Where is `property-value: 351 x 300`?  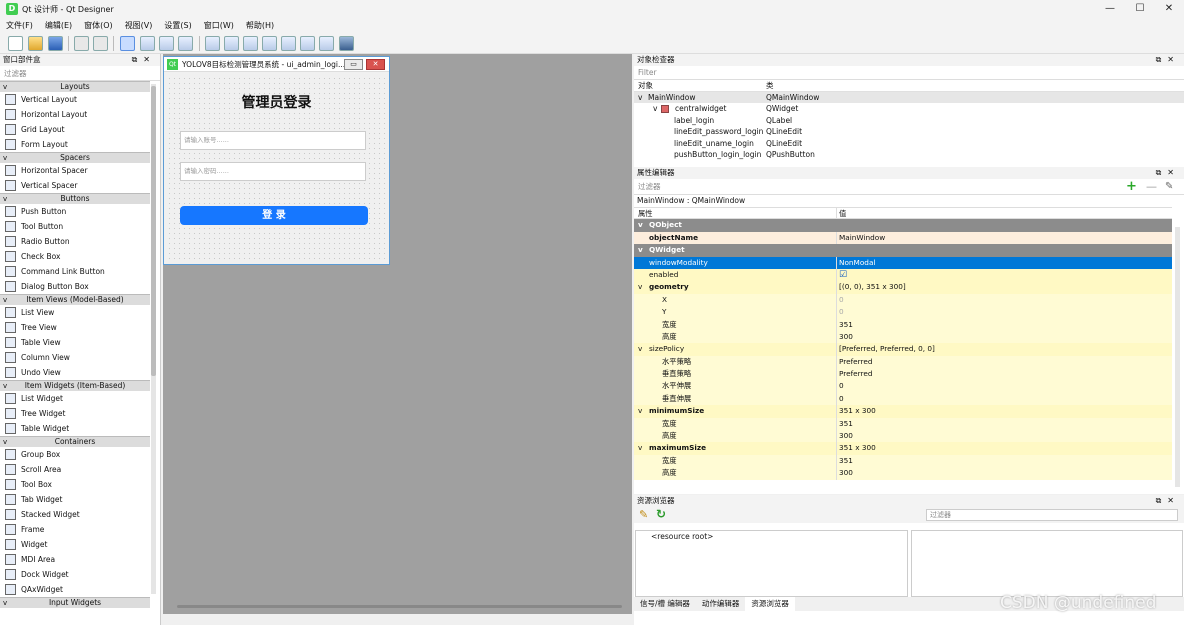
property-value: 351 x 300 is located at coordinates (1004, 448).